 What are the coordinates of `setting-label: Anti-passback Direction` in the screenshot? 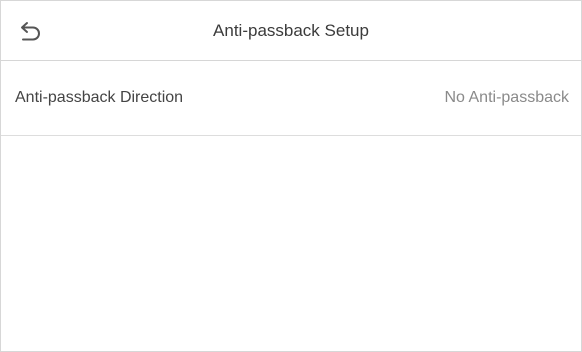 It's located at (99, 97).